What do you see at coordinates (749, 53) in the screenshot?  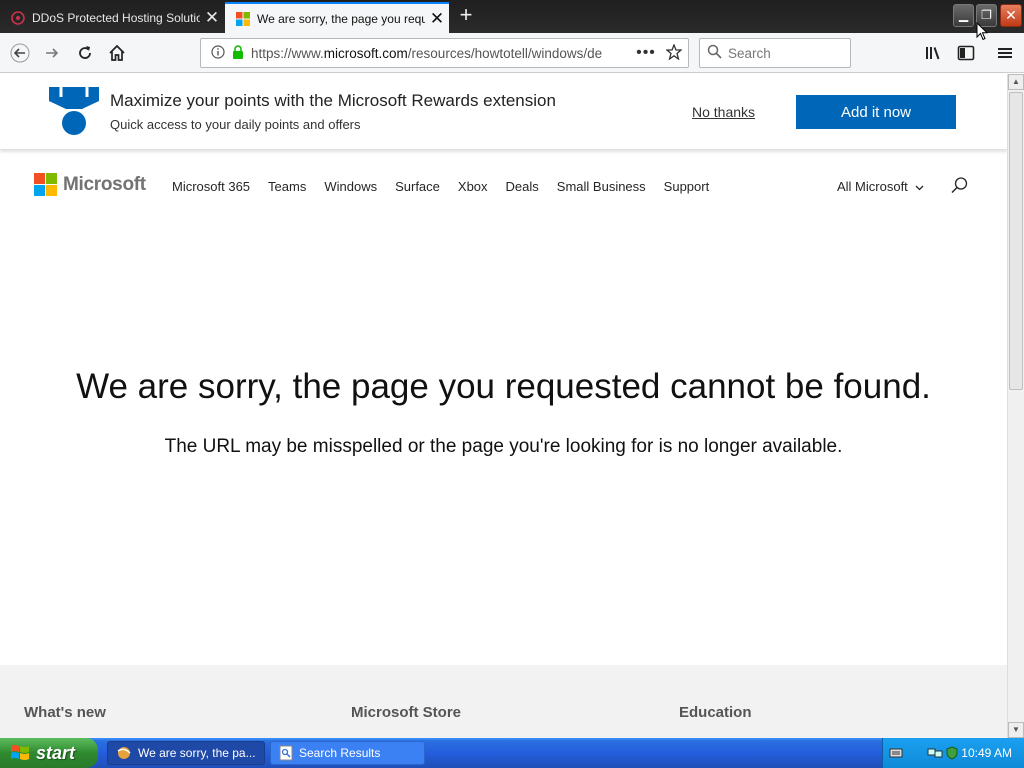 I see `search-placeholder: Search` at bounding box center [749, 53].